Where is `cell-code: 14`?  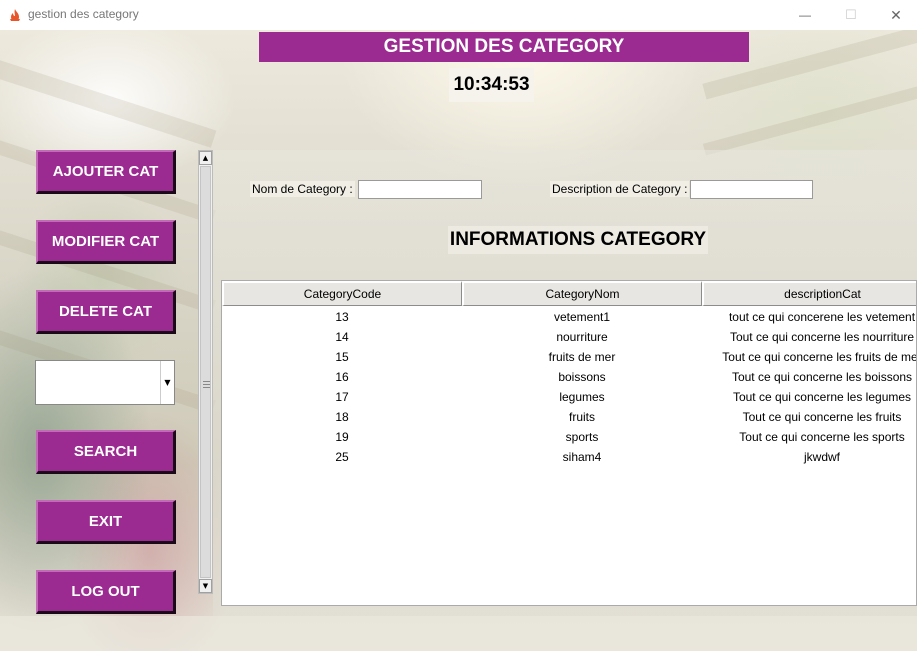
cell-code: 14 is located at coordinates (342, 337).